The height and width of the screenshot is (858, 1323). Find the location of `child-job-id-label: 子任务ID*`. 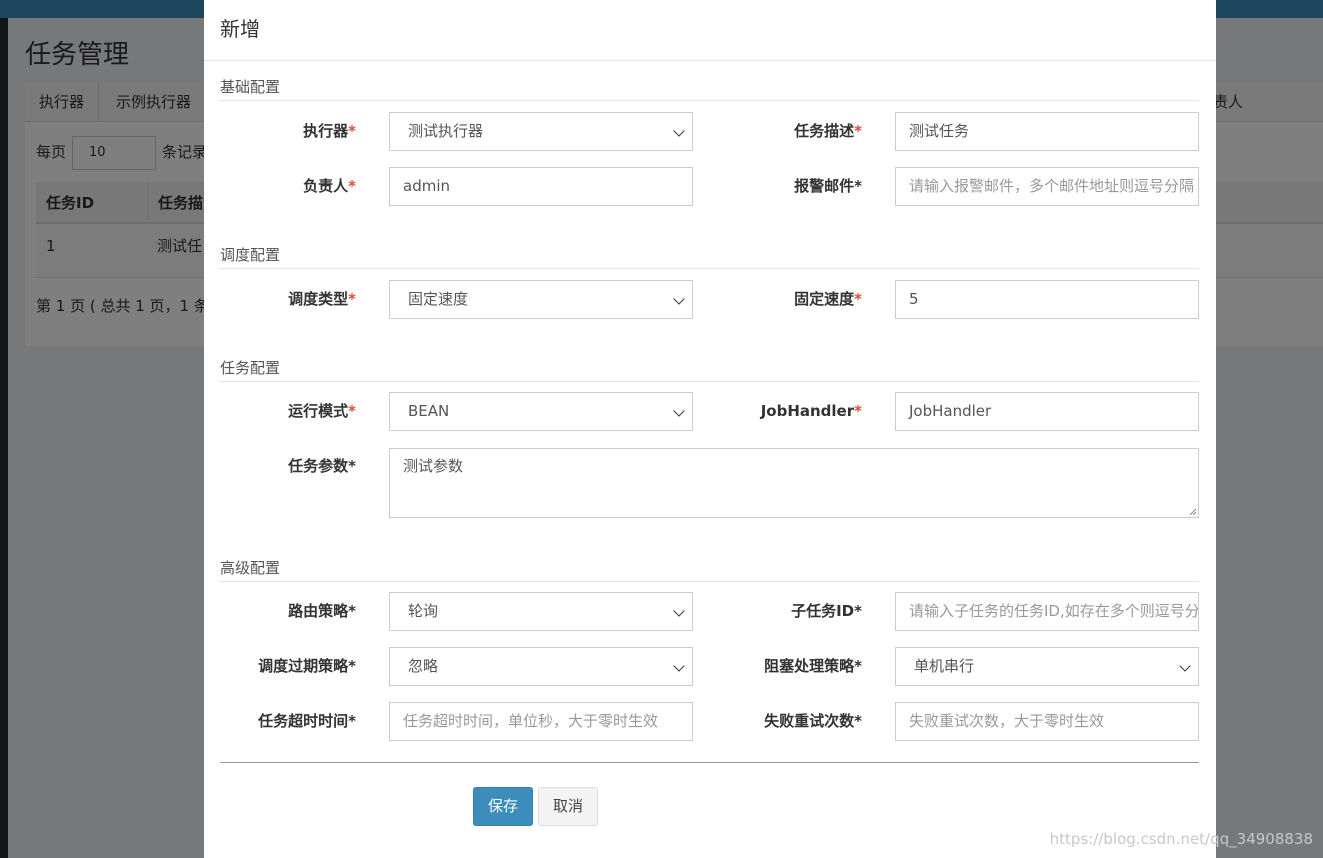

child-job-id-label: 子任务ID* is located at coordinates (826, 611).